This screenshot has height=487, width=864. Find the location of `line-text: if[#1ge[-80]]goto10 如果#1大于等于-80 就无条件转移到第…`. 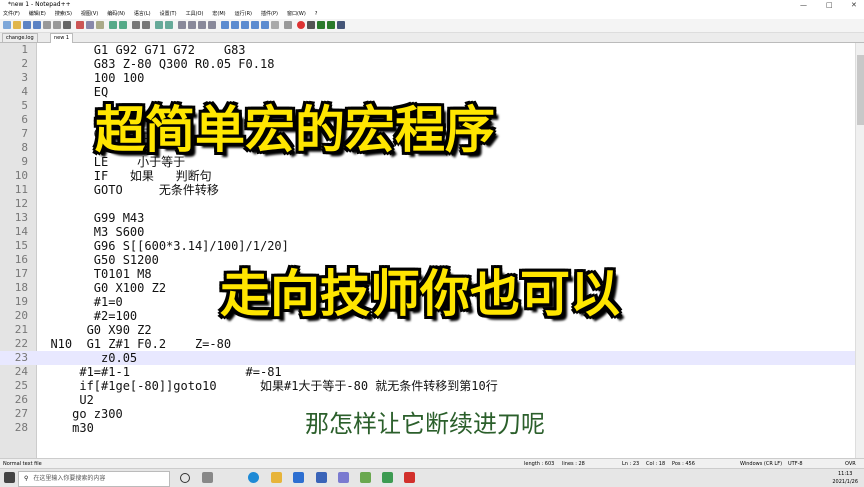

line-text: if[#1ge[-80]]goto10 如果#1大于等于-80 就无条件转移到第… is located at coordinates (266, 386).